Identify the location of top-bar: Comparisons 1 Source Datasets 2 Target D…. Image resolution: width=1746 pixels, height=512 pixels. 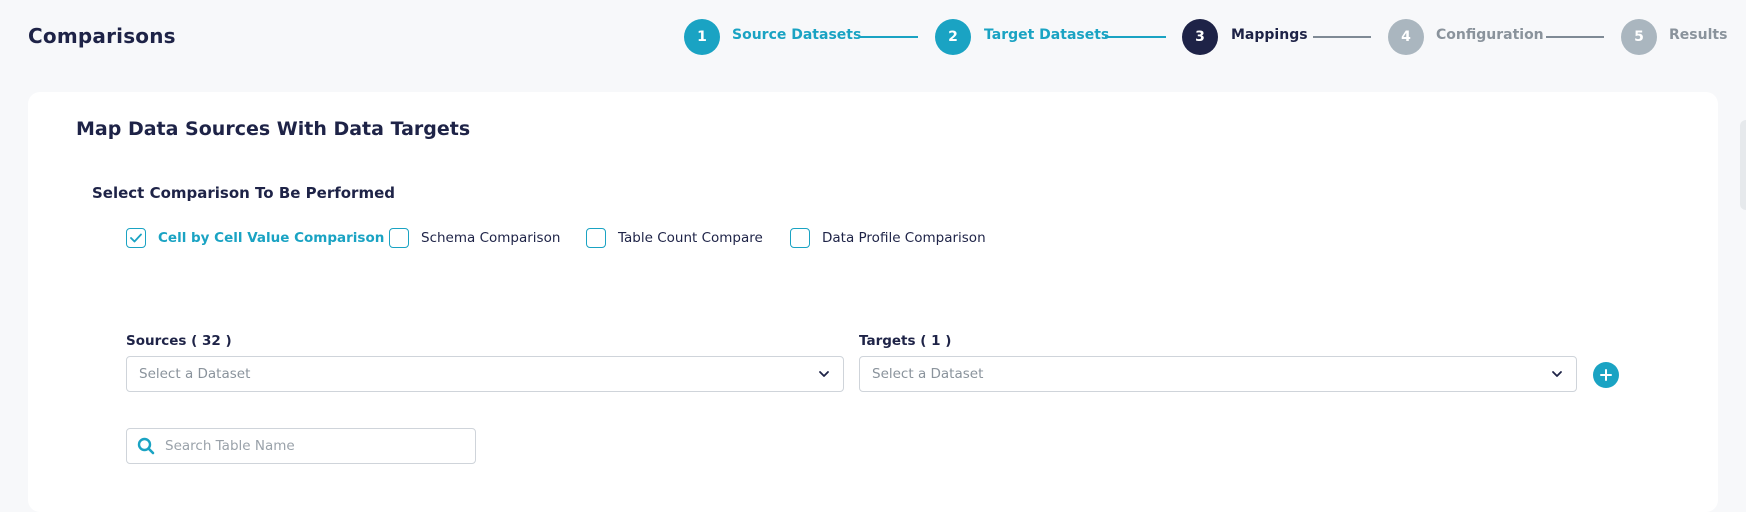
(873, 37).